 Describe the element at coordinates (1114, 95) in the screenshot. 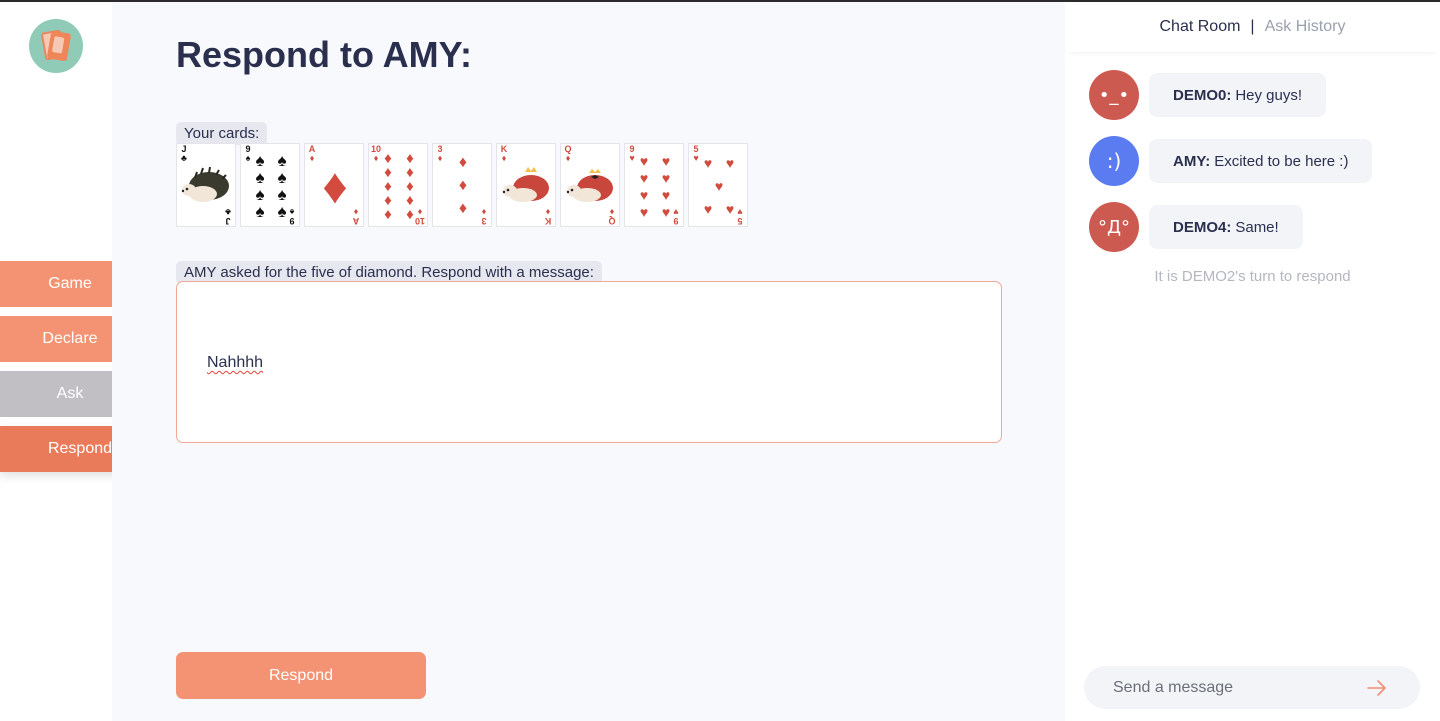

I see `avatar: •_•` at that location.